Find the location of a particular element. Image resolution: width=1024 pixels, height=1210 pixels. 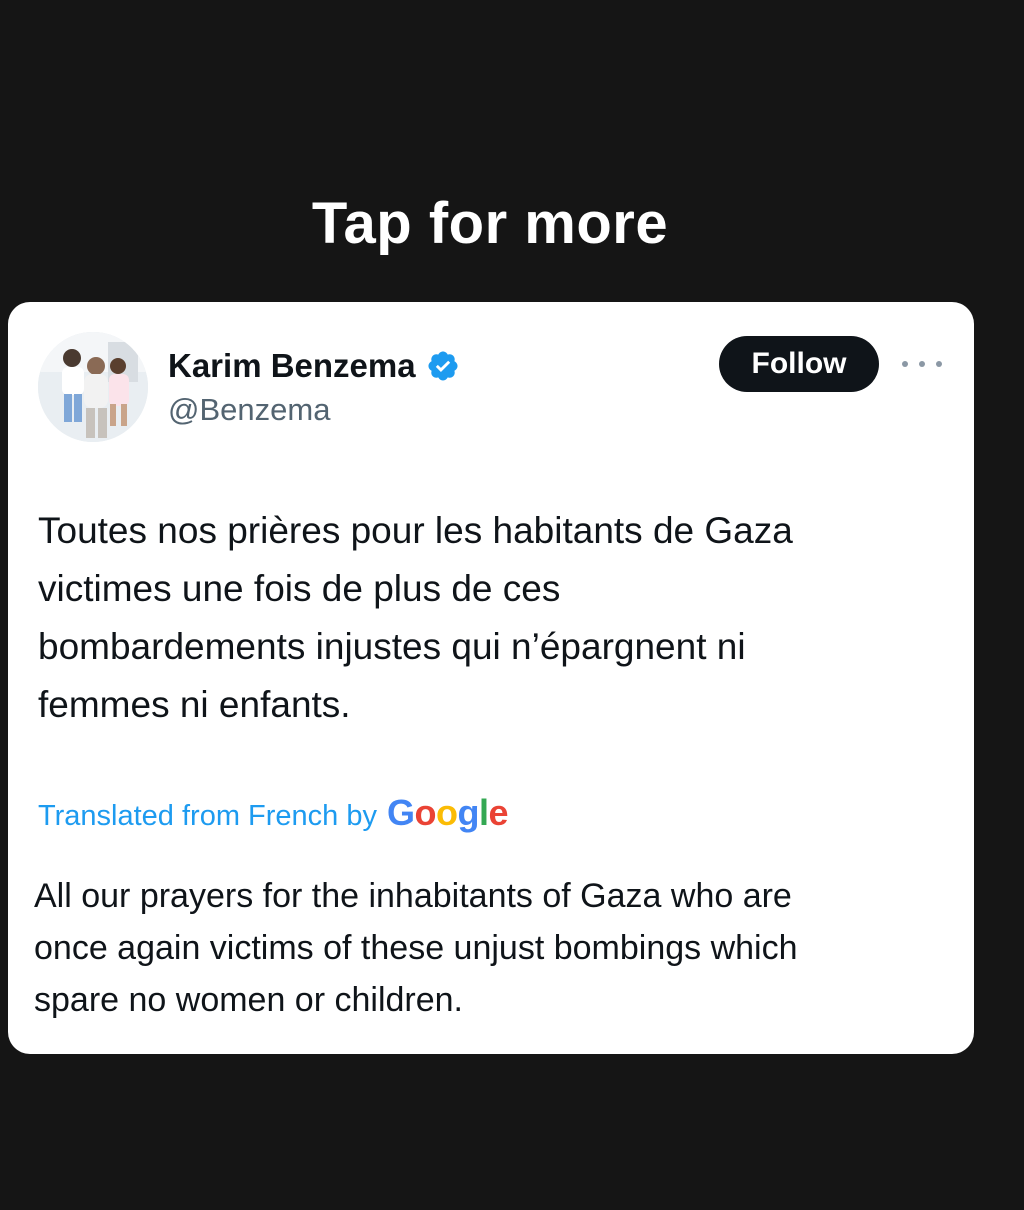

verified-badge-icon is located at coordinates (443, 366).